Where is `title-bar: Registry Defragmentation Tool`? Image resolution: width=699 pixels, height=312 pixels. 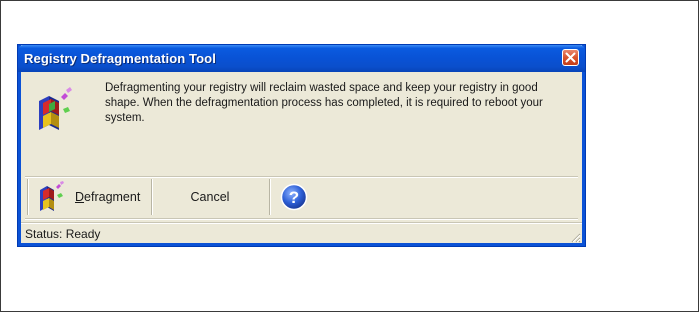 title-bar: Registry Defragmentation Tool is located at coordinates (301, 58).